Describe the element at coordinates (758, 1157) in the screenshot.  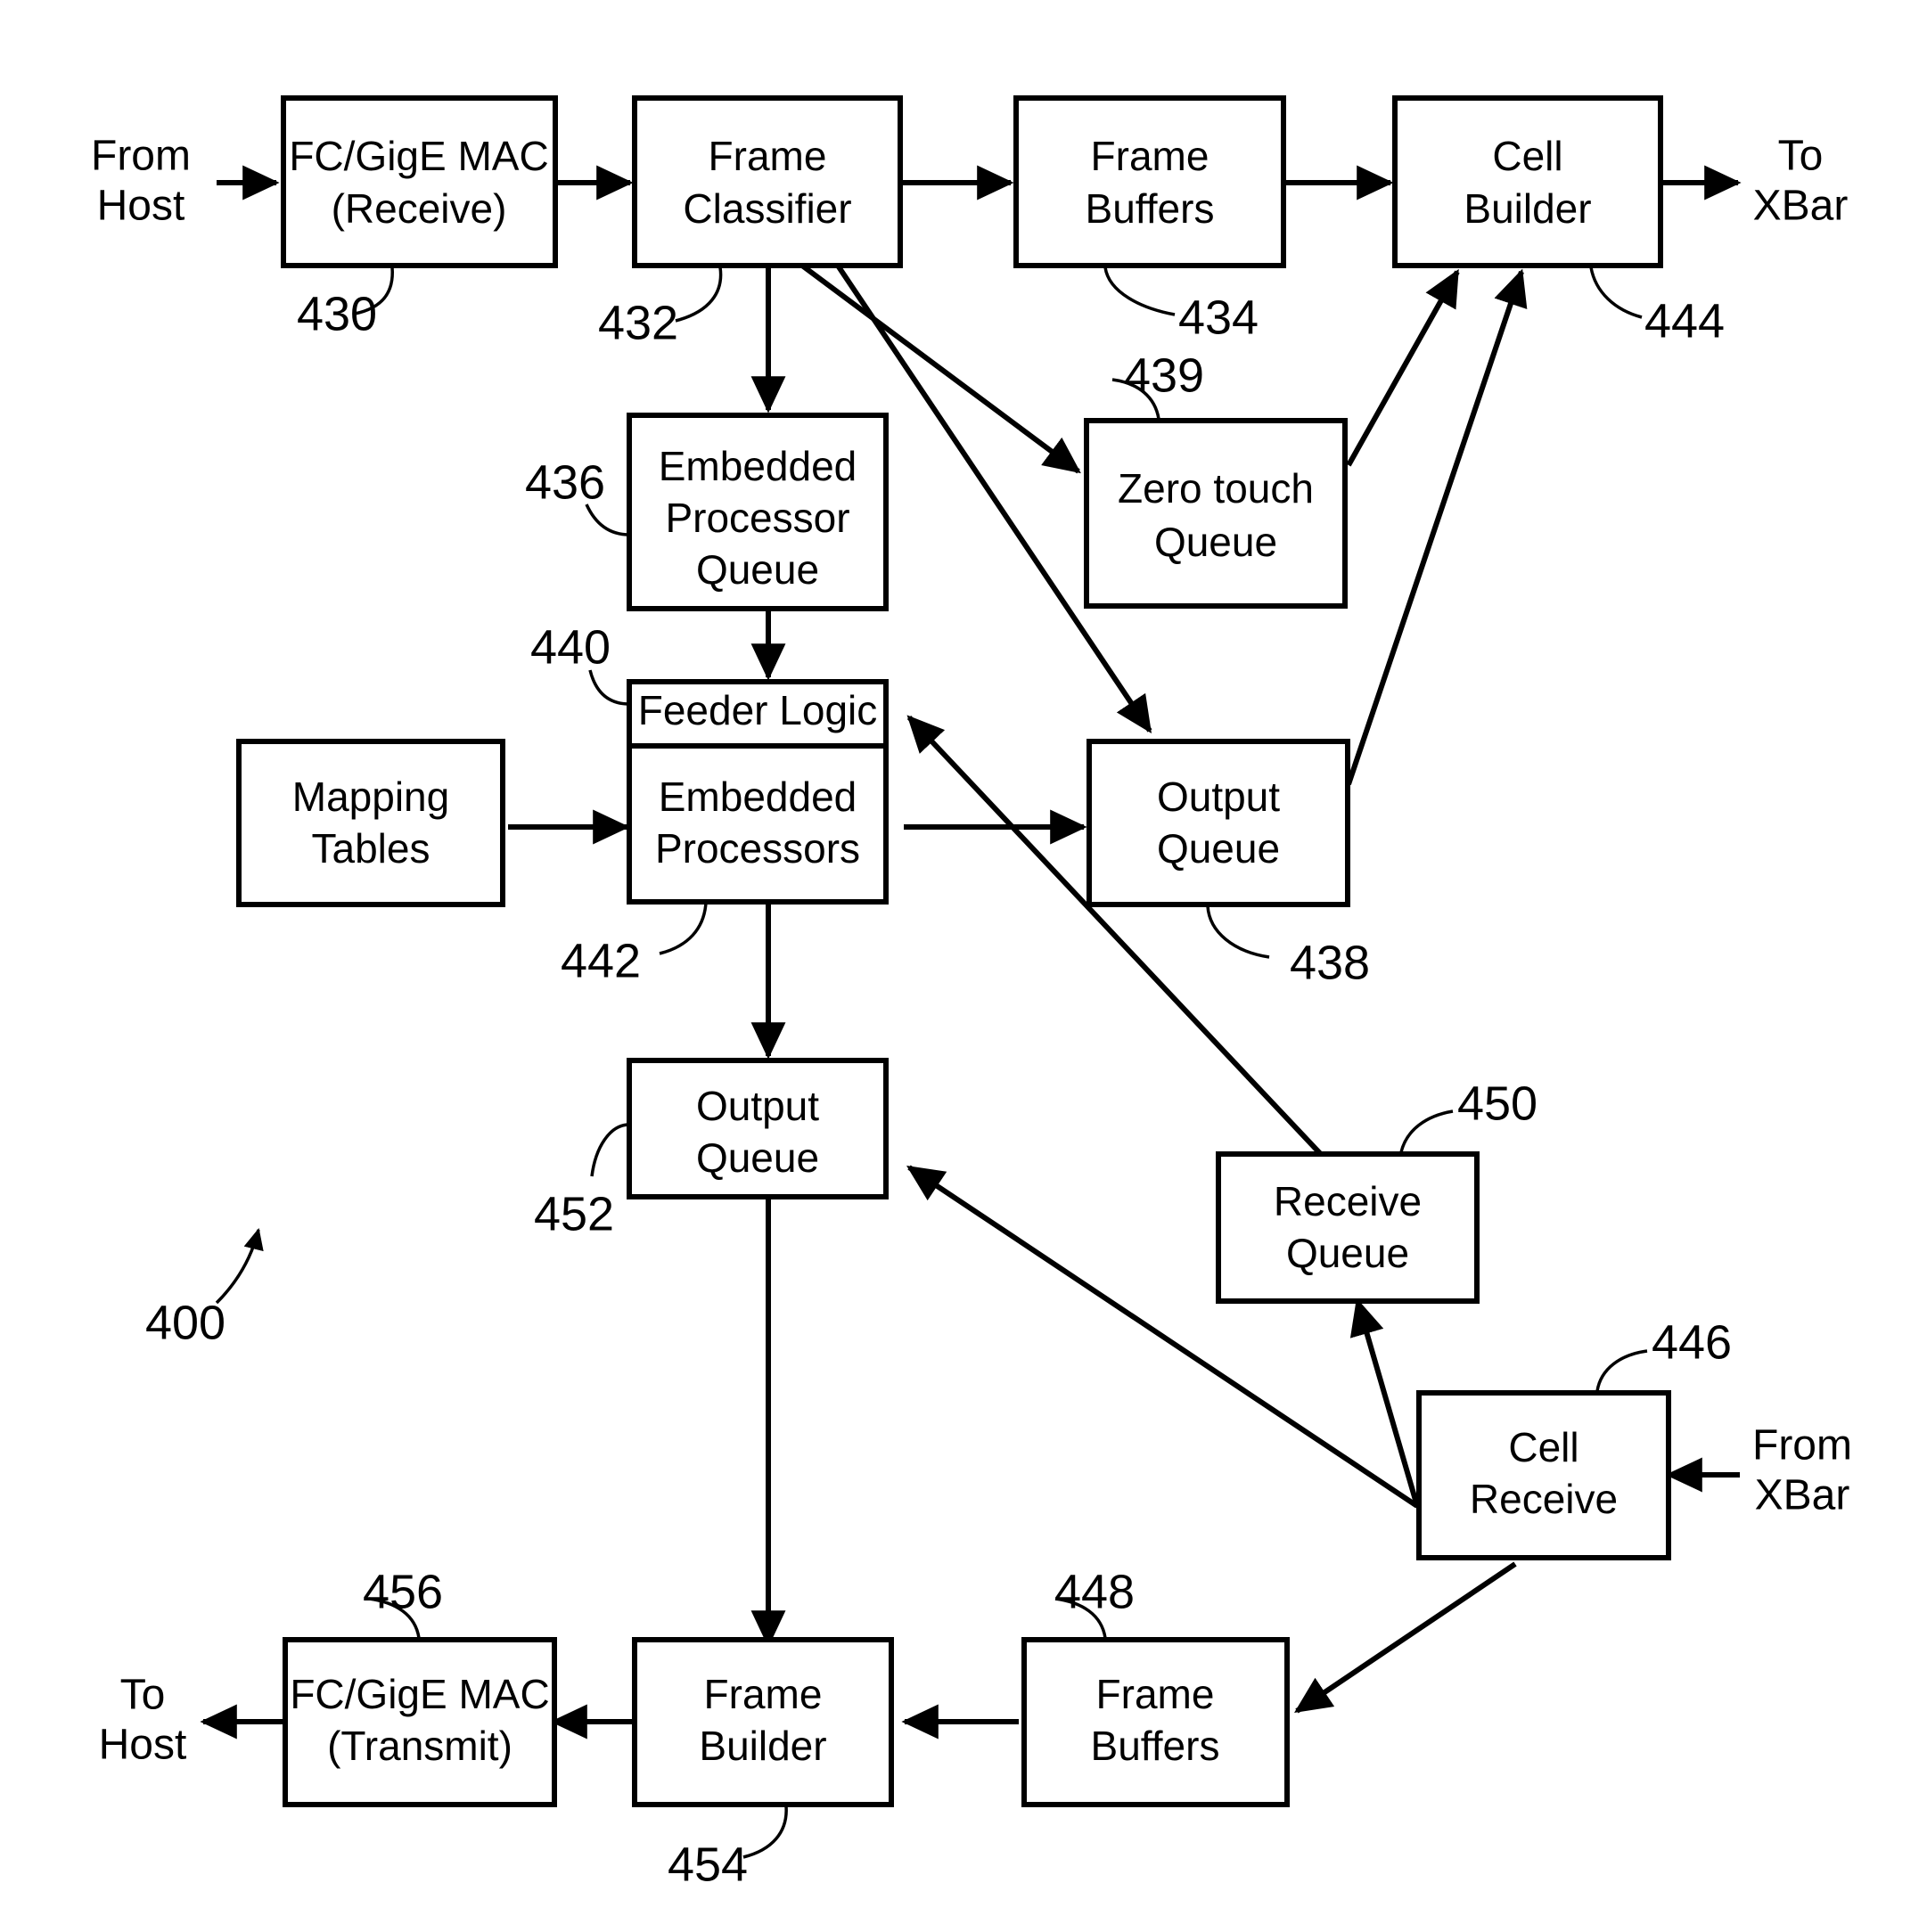
I see `box-output-queue-452-line-2: Queue` at that location.